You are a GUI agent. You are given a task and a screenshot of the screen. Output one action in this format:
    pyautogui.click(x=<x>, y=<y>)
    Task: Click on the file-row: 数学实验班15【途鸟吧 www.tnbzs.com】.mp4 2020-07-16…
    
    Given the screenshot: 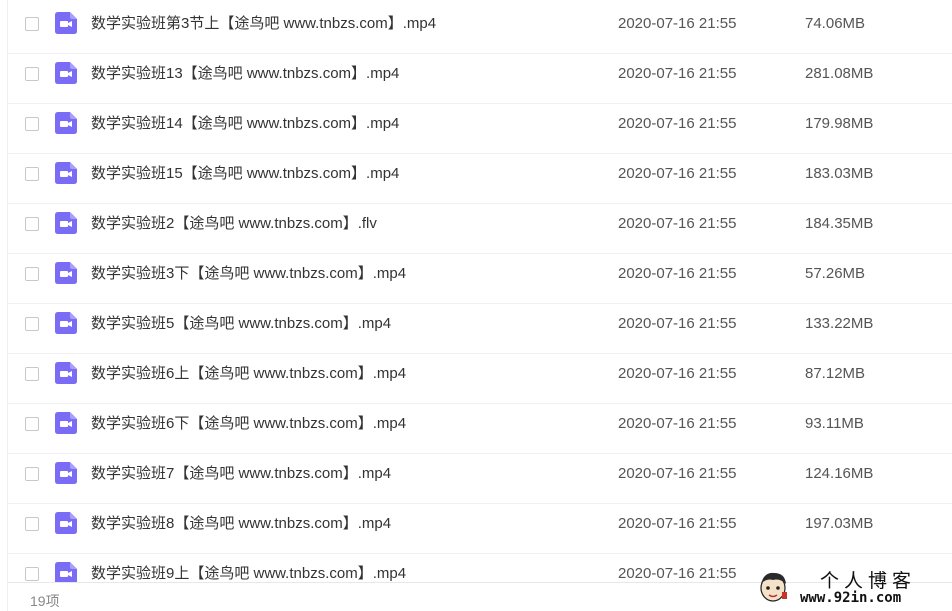 What is the action you would take?
    pyautogui.click(x=480, y=179)
    